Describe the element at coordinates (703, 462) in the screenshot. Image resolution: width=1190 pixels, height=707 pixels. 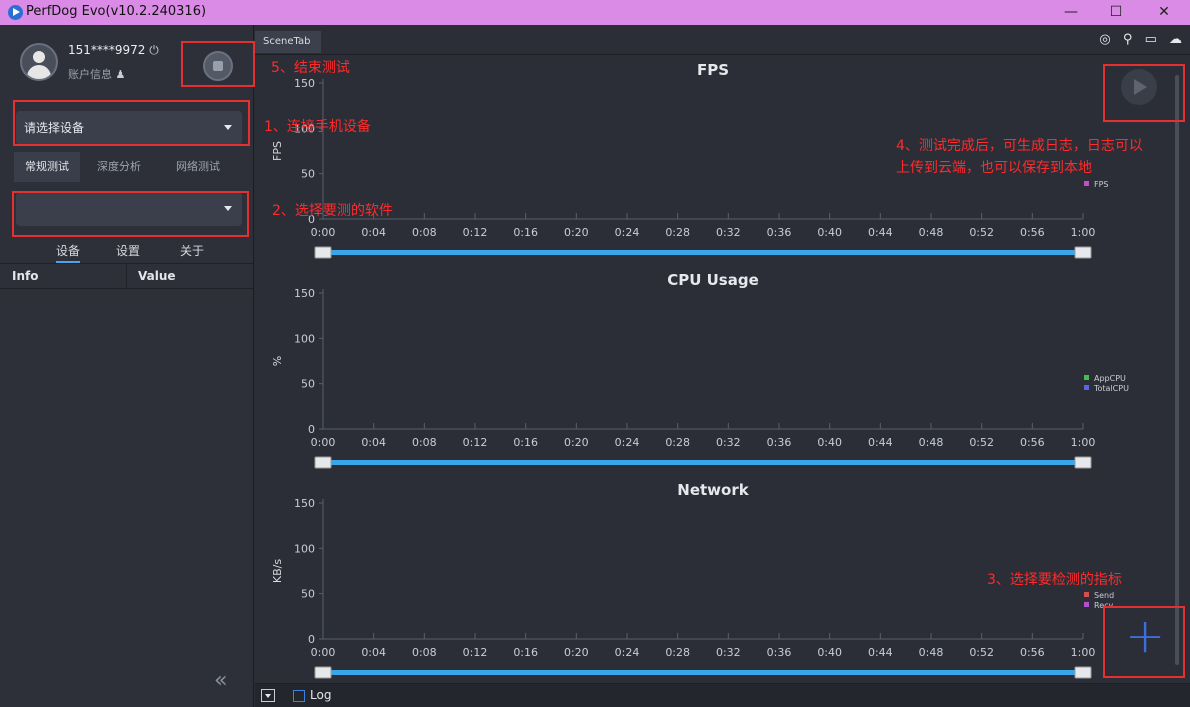
I see `time-range-slider` at that location.